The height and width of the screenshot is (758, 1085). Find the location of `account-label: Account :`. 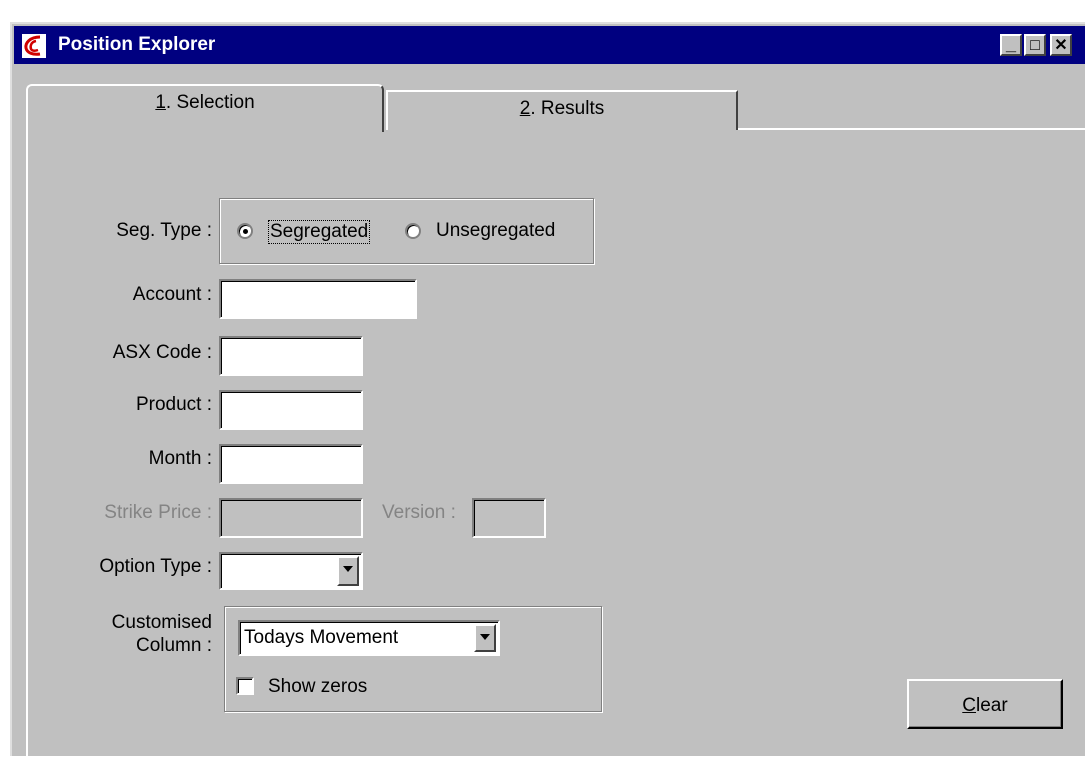

account-label: Account : is located at coordinates (172, 294).